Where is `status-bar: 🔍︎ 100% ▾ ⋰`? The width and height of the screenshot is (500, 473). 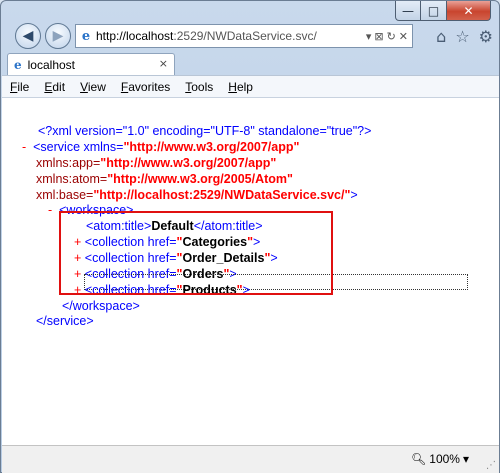 status-bar: 🔍︎ 100% ▾ ⋰ is located at coordinates (250, 459).